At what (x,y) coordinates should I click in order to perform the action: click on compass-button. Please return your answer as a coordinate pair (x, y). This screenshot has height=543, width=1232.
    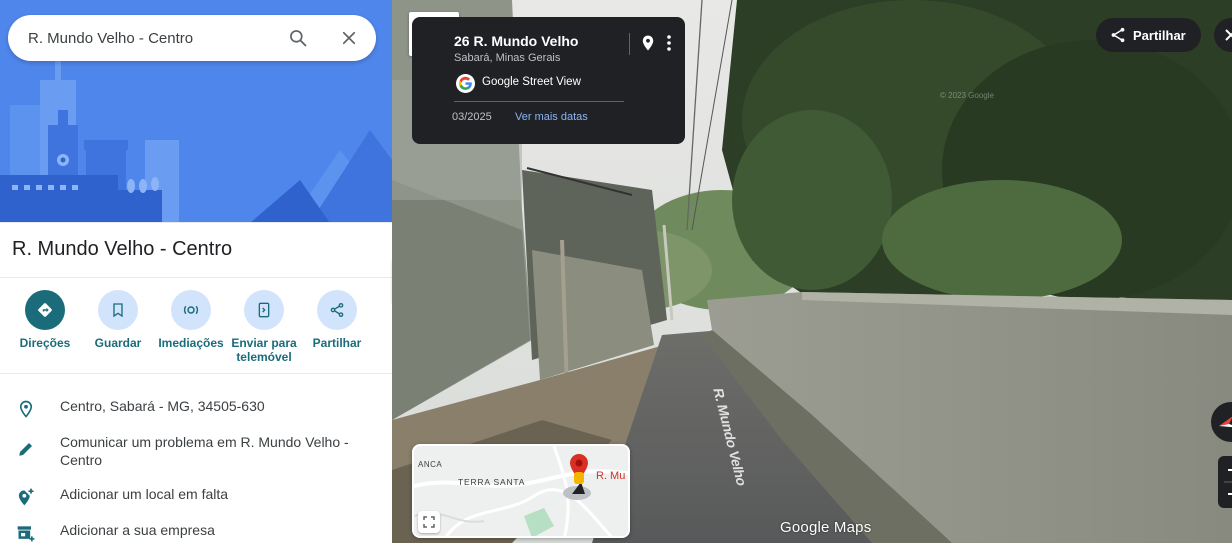
    Looking at the image, I should click on (1221, 422).